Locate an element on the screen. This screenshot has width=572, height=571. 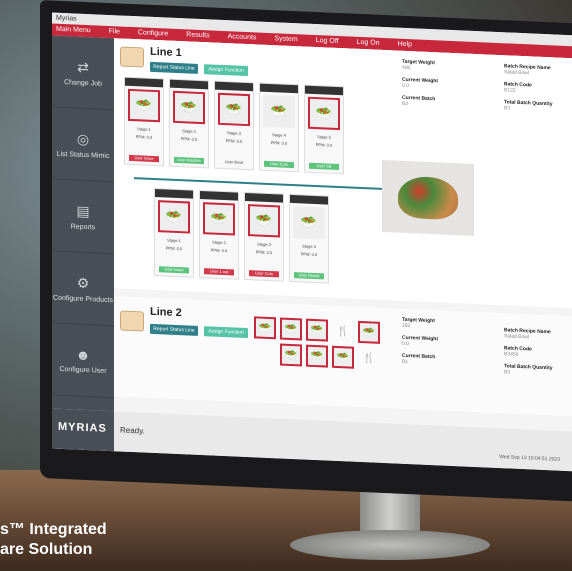
product-photo is located at coordinates (428, 197).